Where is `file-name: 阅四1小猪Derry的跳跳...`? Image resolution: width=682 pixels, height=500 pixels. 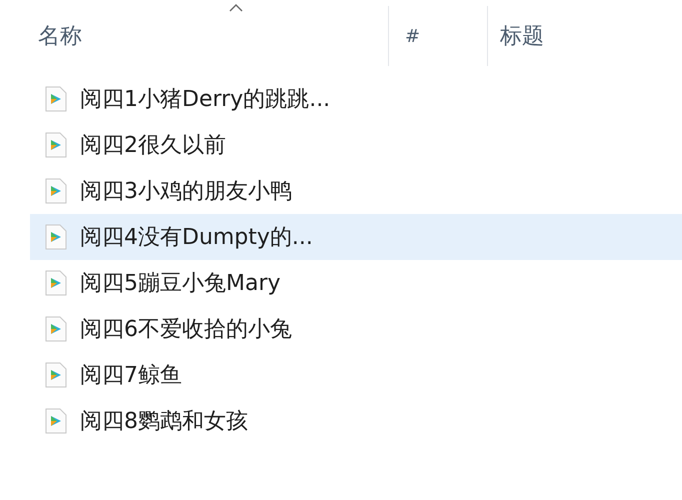 file-name: 阅四1小猪Derry的跳跳... is located at coordinates (205, 100).